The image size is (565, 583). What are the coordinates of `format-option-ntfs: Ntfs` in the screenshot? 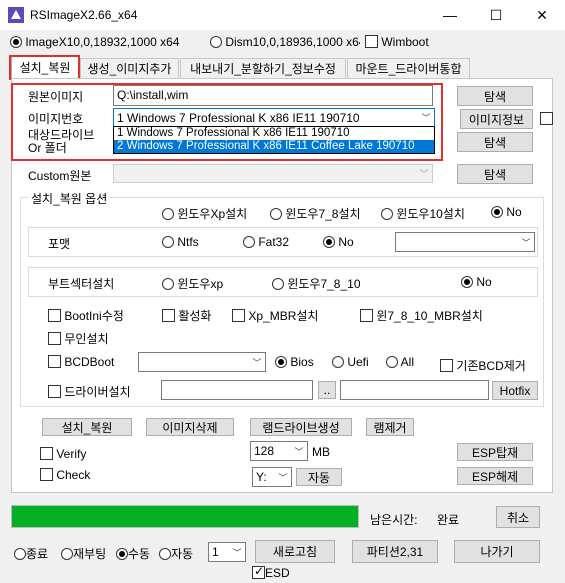 It's located at (180, 242).